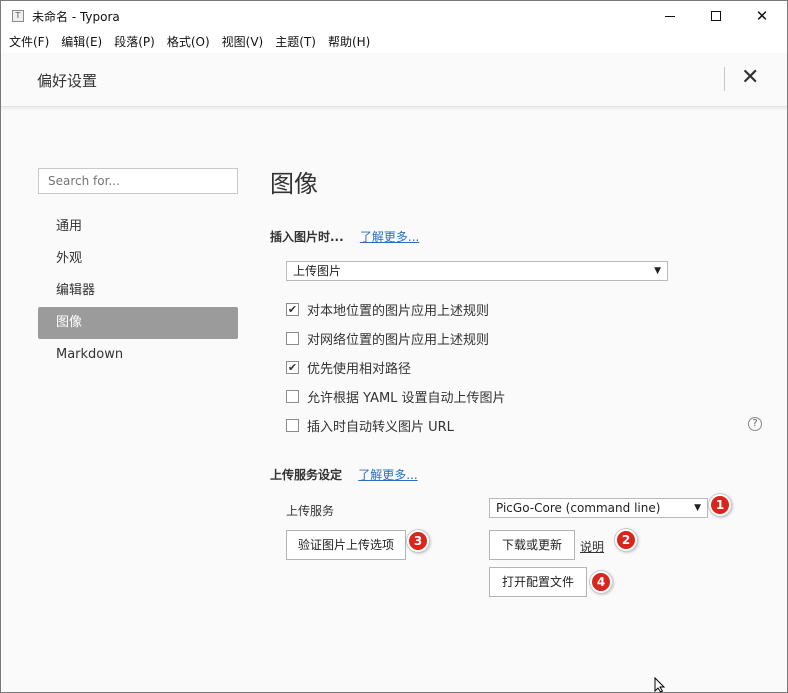 The image size is (788, 693). I want to click on sidebar-item-editor: 编辑器, so click(138, 291).